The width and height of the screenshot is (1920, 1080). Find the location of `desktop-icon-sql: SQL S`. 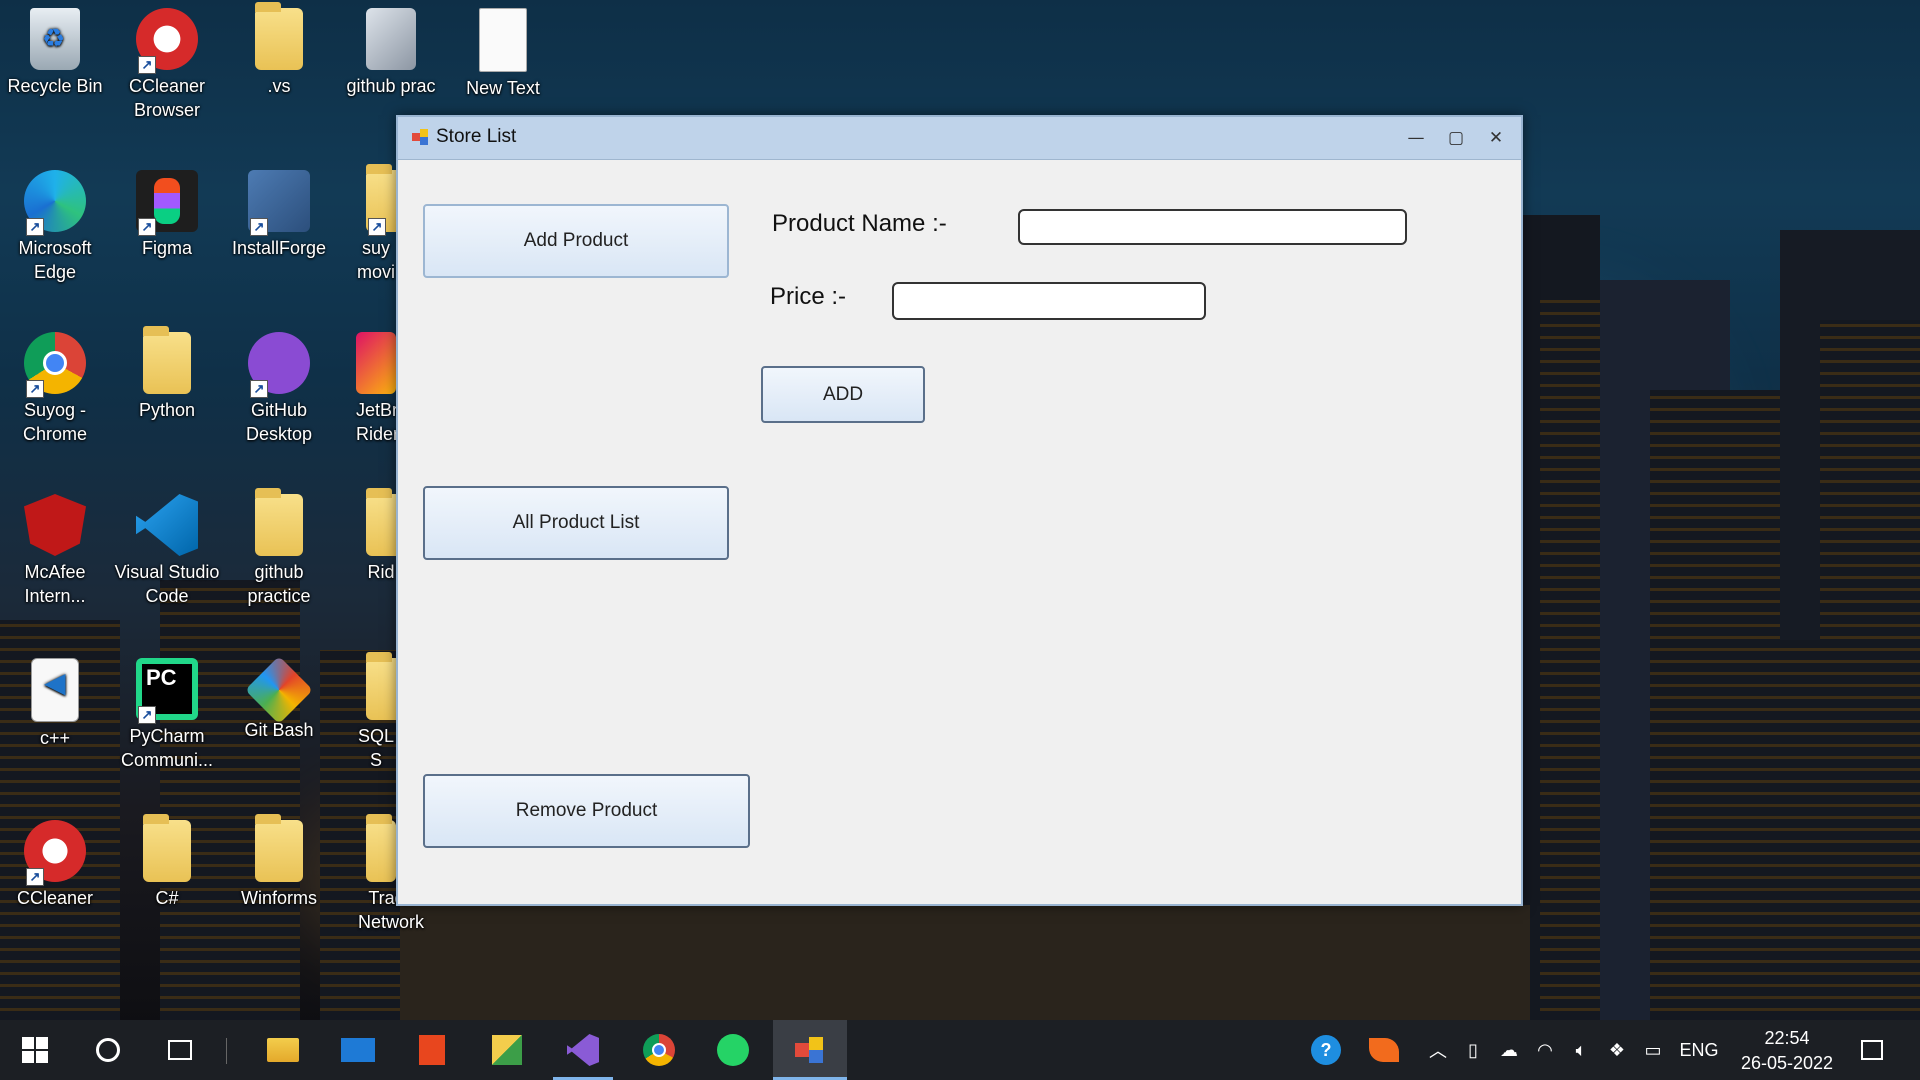

desktop-icon-sql: SQL S is located at coordinates (366, 712).